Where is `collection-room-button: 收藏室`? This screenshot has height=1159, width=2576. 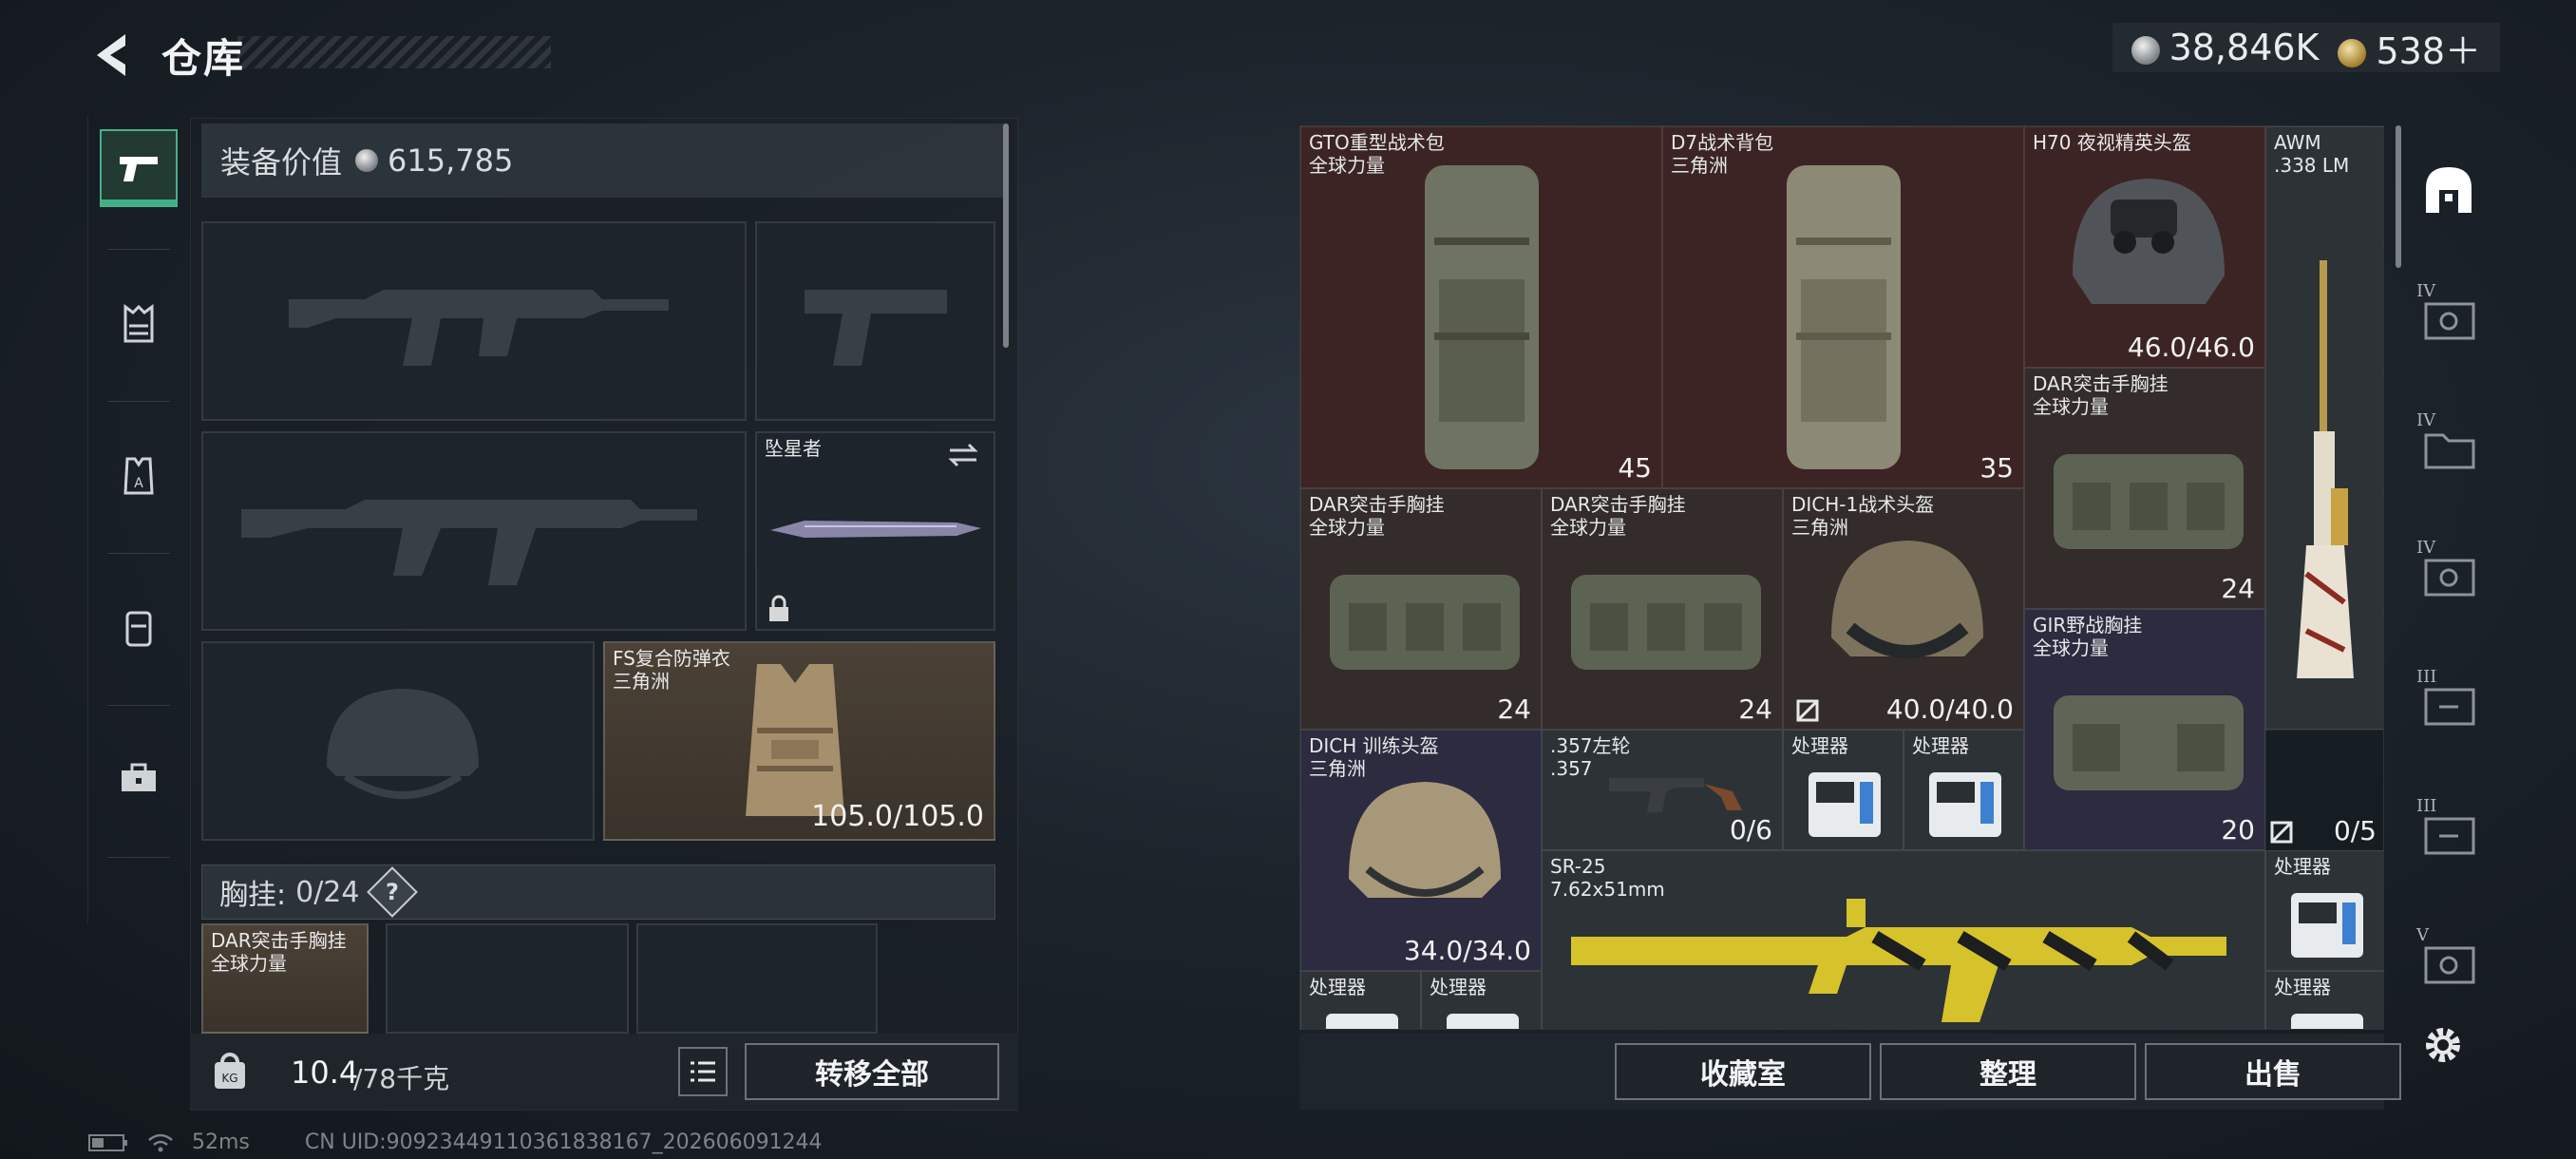 collection-room-button: 收藏室 is located at coordinates (1743, 1071).